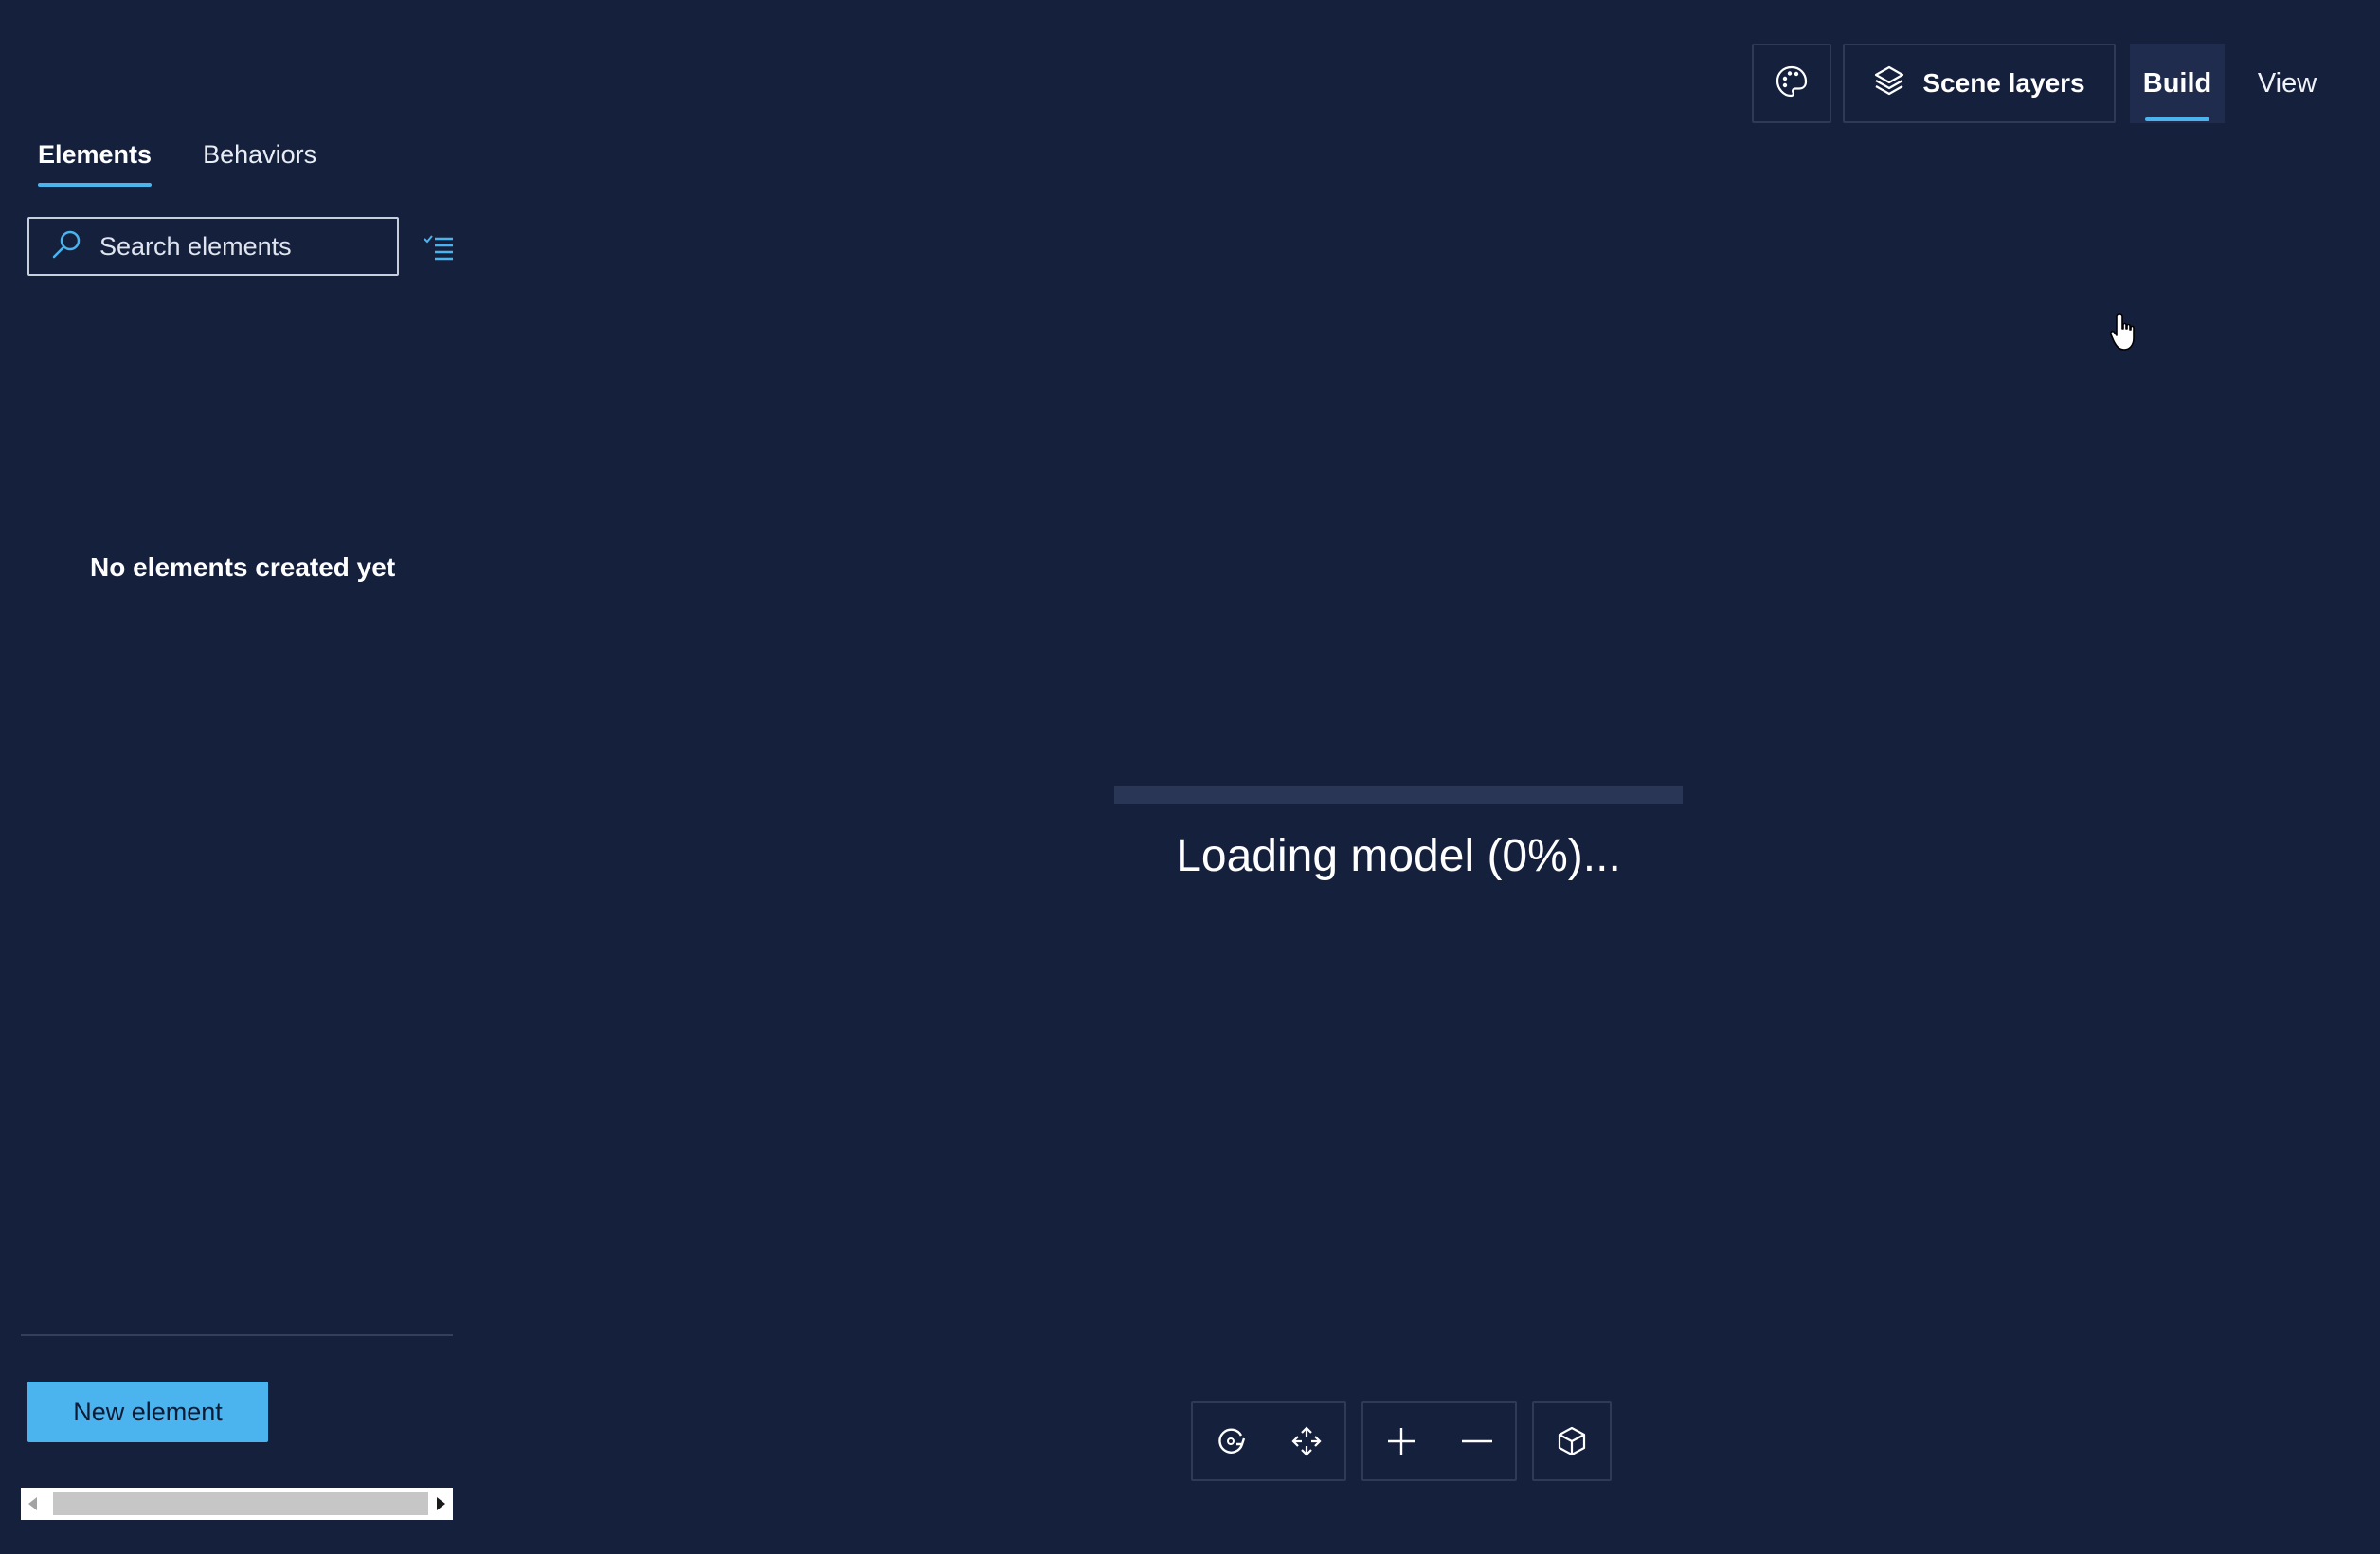  I want to click on search-icon, so click(66, 246).